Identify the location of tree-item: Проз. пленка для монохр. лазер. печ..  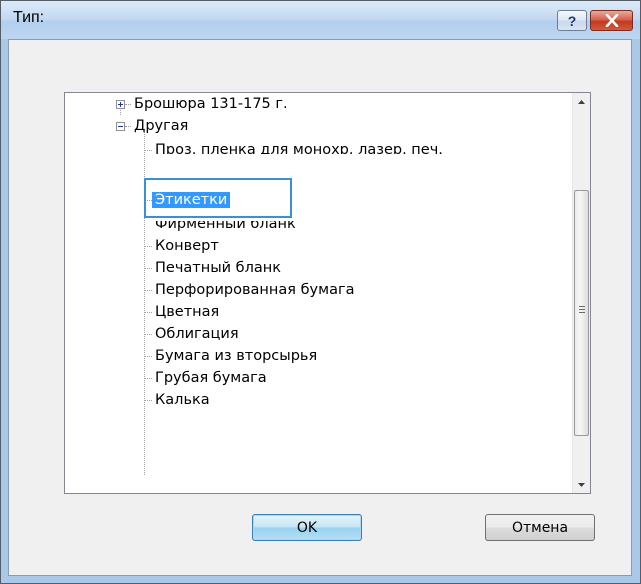
(299, 148).